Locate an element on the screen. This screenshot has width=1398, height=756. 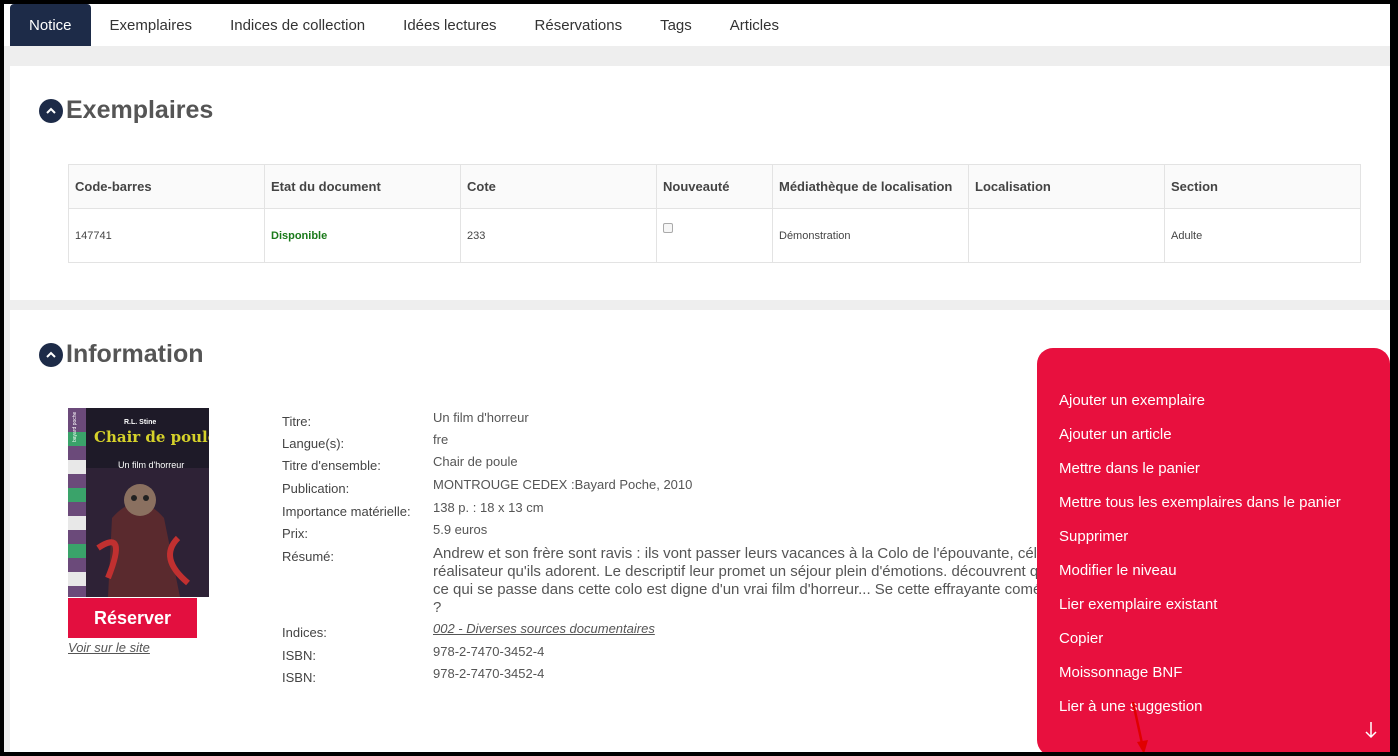
exemplaires-heading: Exemplaires is located at coordinates (126, 110).